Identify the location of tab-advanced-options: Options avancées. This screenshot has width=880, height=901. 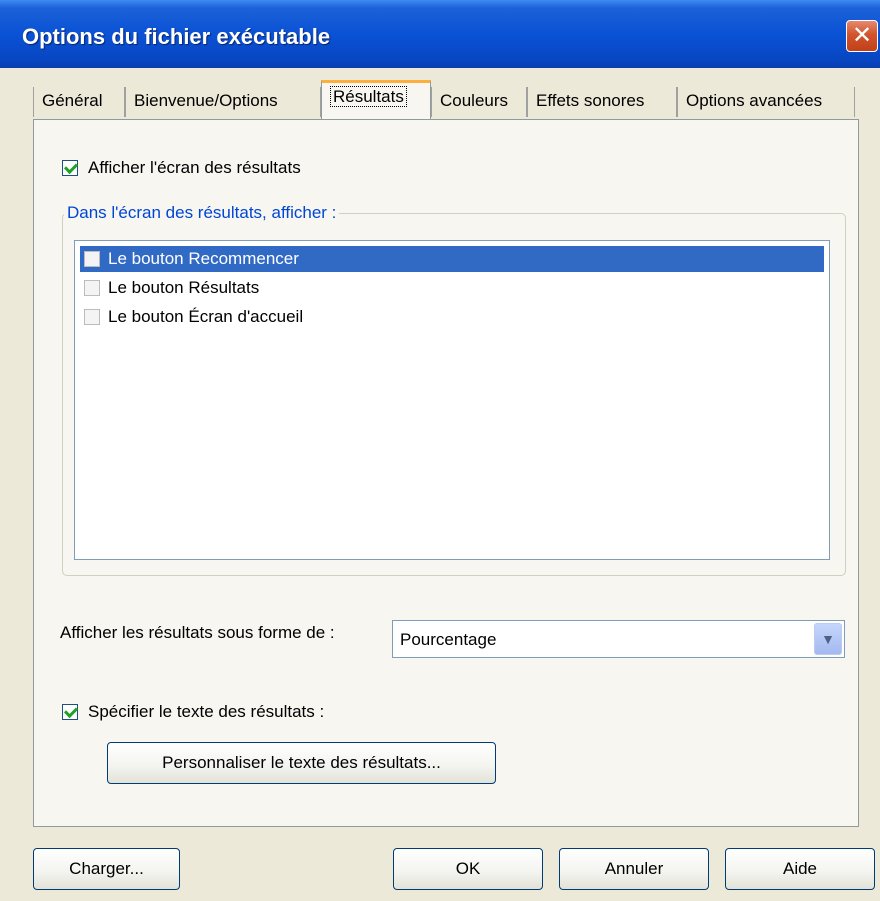
(766, 102).